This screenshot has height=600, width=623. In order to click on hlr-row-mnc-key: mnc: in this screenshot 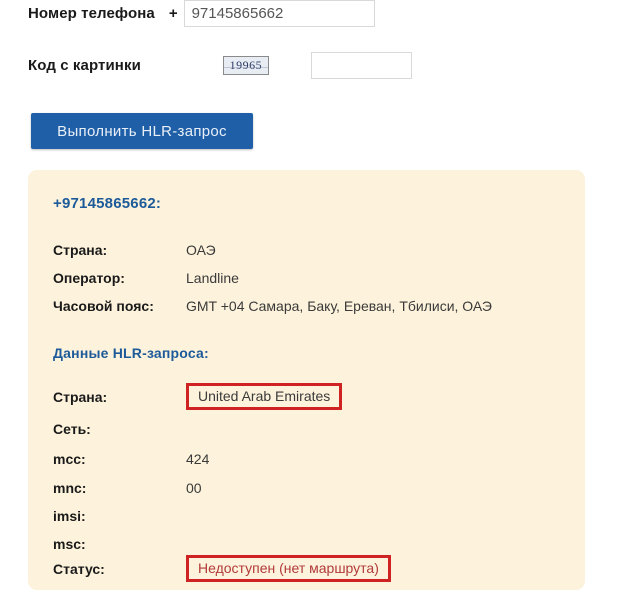, I will do `click(70, 488)`.